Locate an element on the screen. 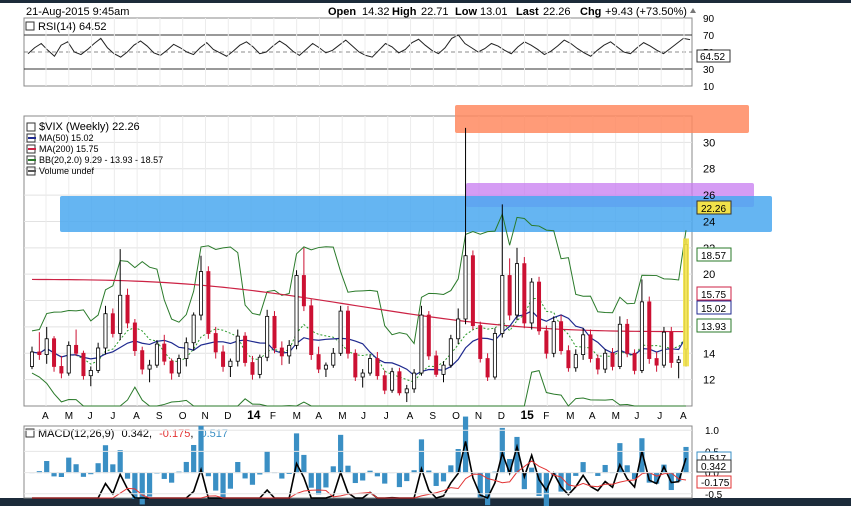 The image size is (851, 506). x-tick-label: S is located at coordinates (432, 416).